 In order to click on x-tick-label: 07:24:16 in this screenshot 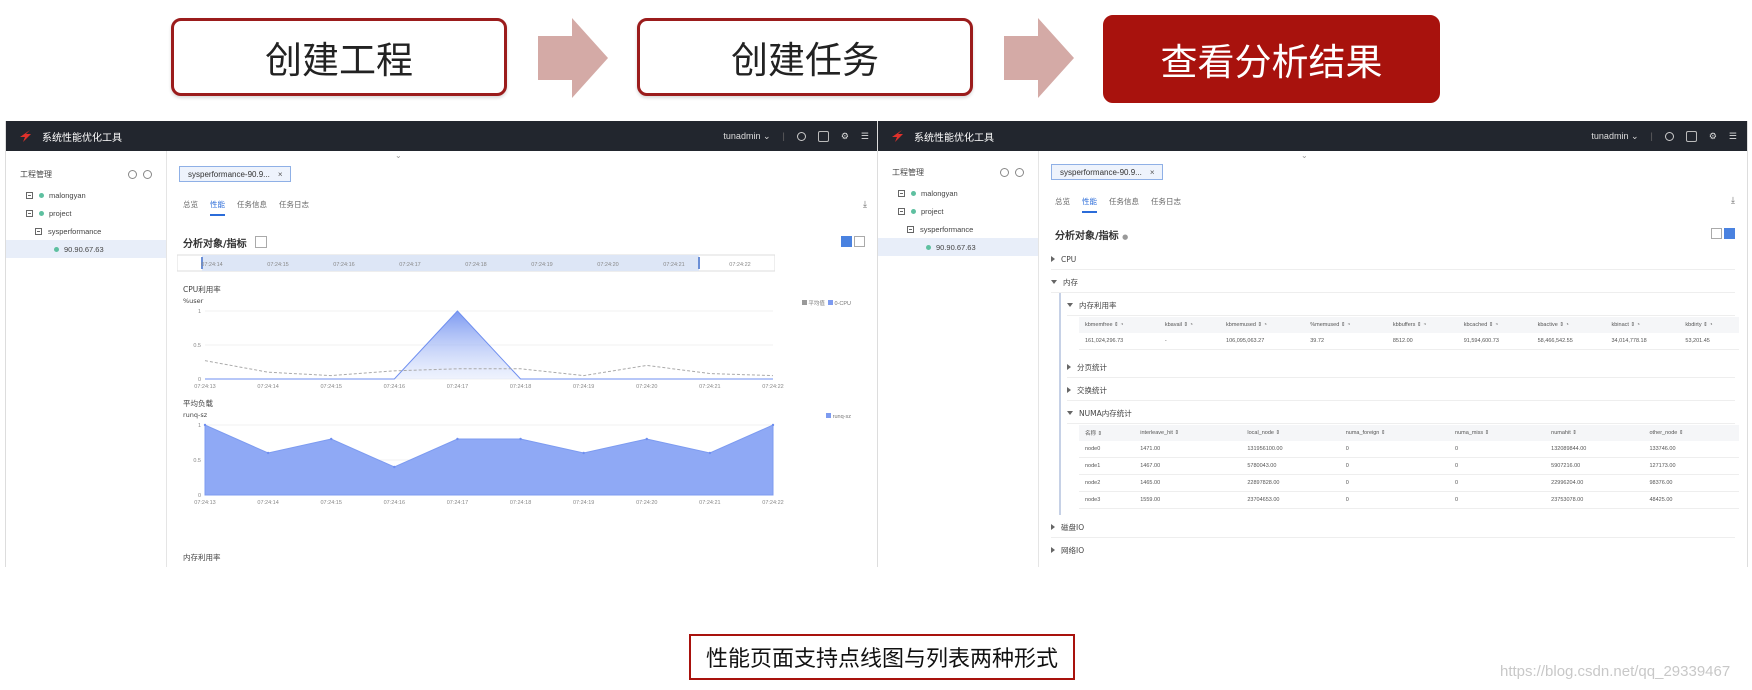, I will do `click(394, 386)`.